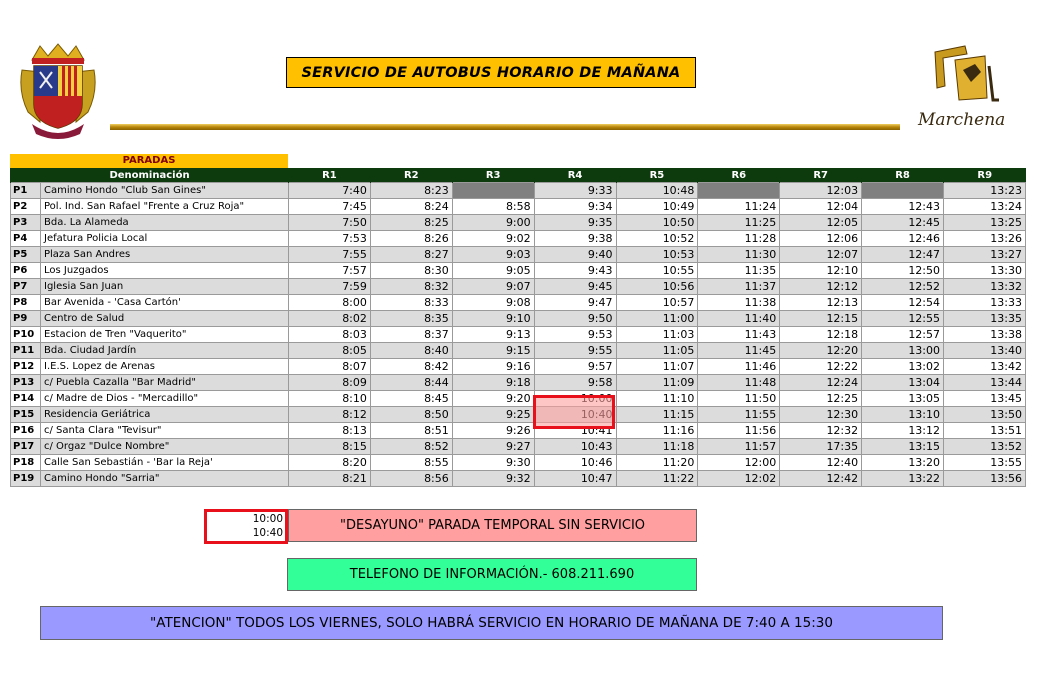  I want to click on stop-name: c/ Orgaz "Dulce Nombre", so click(164, 446).